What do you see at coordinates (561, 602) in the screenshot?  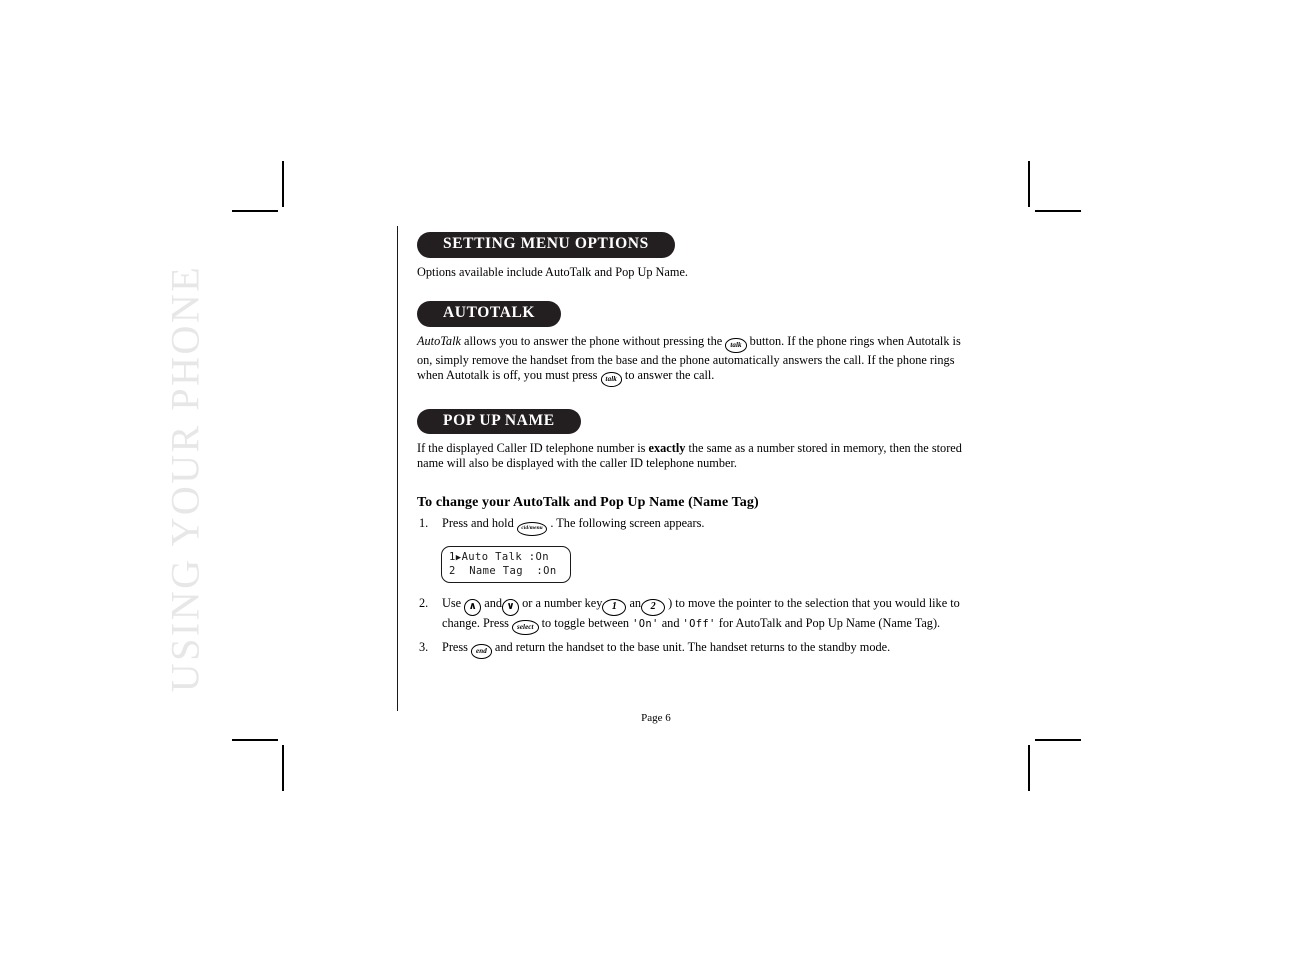 I see `step-2-text-3: or a number key` at bounding box center [561, 602].